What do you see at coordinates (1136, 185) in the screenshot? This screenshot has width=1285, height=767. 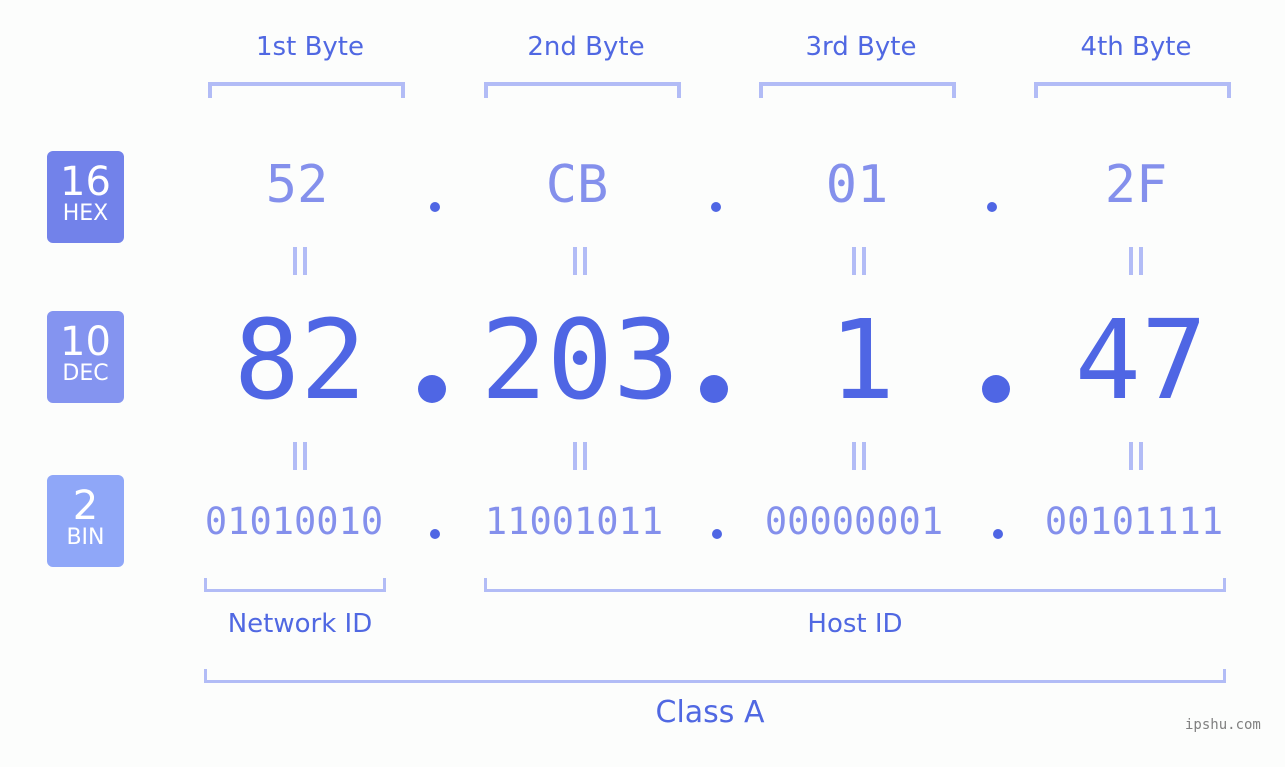 I see `hex-value-4: 2F` at bounding box center [1136, 185].